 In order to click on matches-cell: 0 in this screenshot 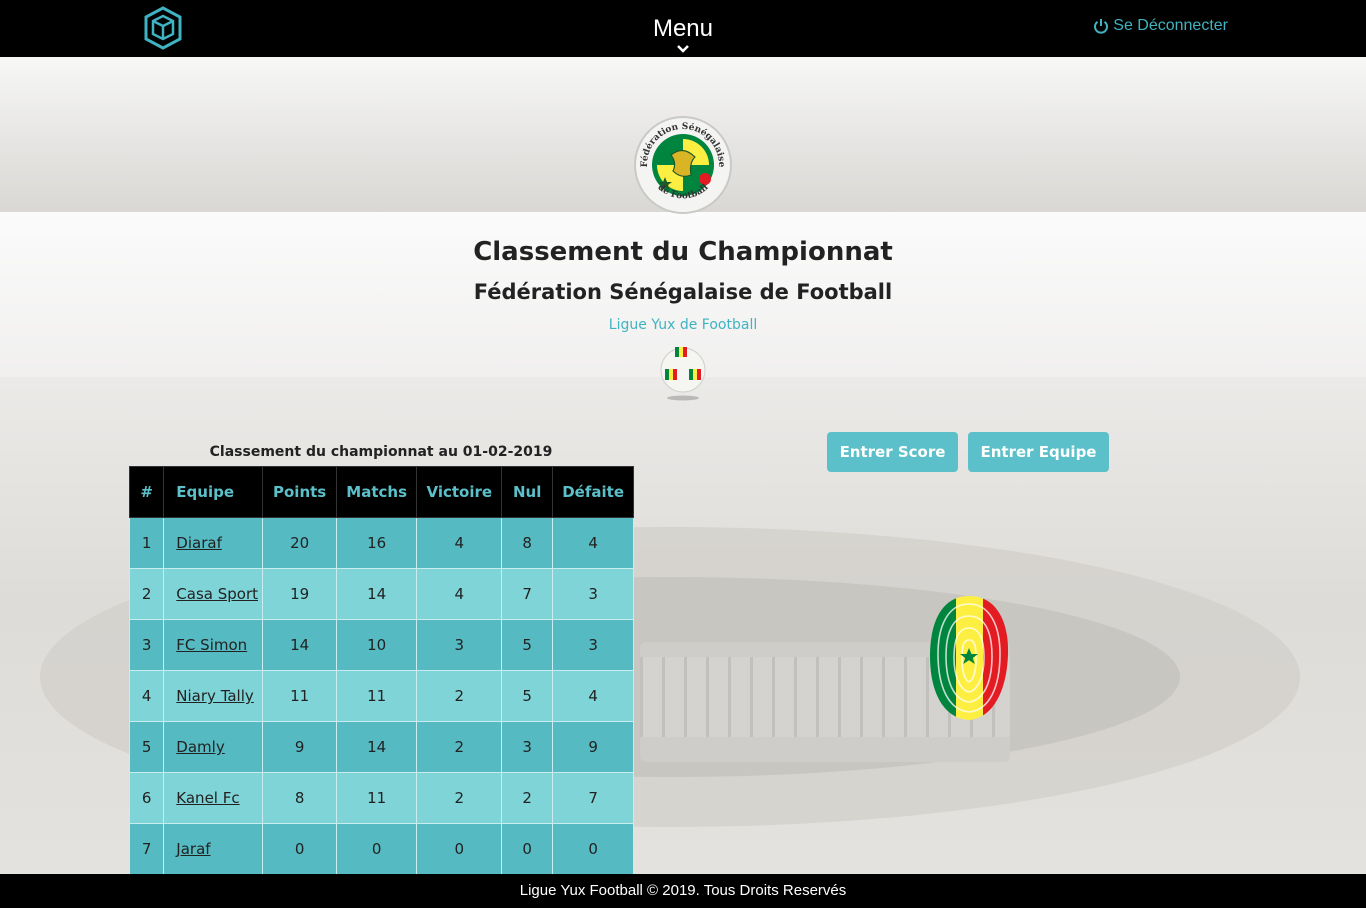, I will do `click(376, 849)`.